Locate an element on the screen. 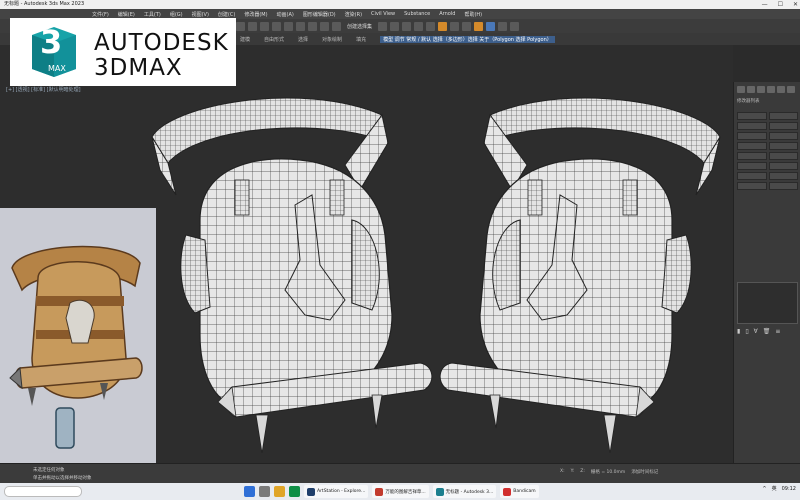 This screenshot has height=500, width=800. taskbar-app-bandicam: Bandicam is located at coordinates (519, 491).